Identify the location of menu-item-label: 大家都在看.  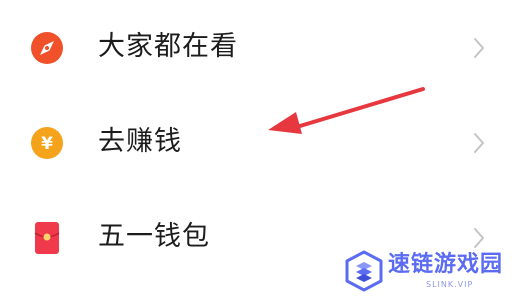
(168, 46).